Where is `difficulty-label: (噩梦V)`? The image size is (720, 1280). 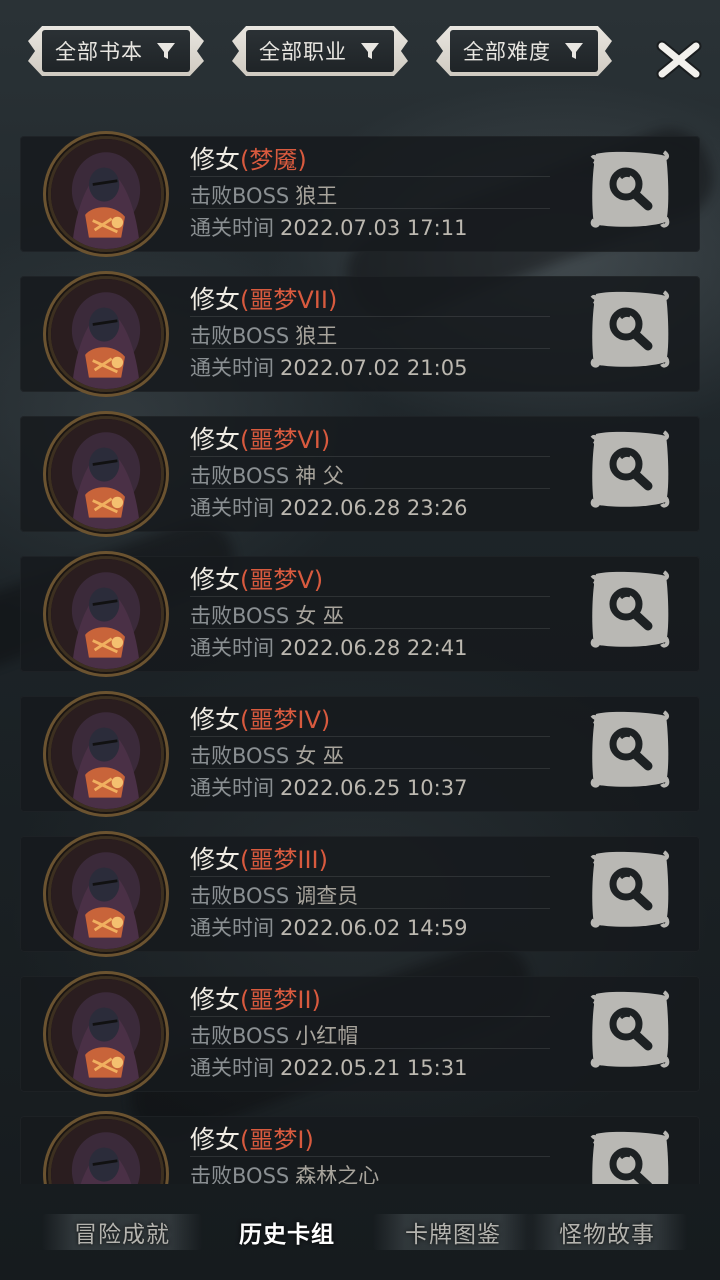 difficulty-label: (噩梦V) is located at coordinates (282, 580).